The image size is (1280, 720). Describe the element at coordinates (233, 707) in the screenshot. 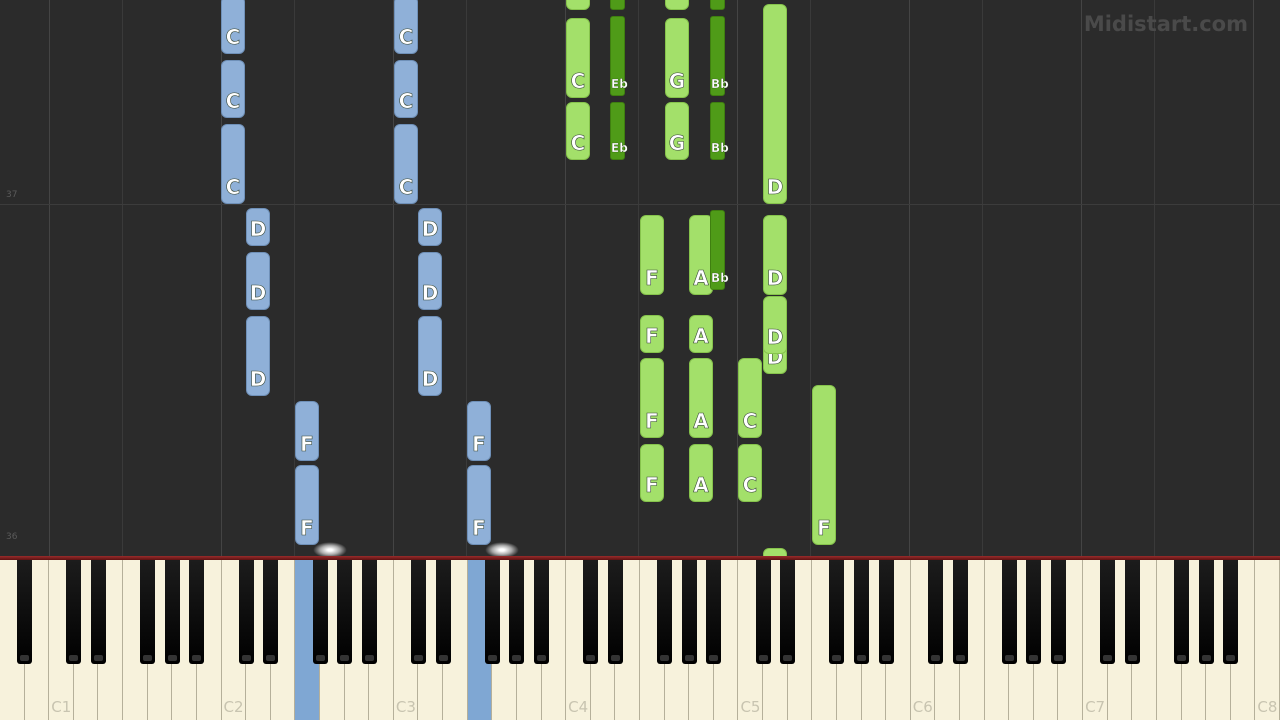

I see `octave-label: C2` at that location.